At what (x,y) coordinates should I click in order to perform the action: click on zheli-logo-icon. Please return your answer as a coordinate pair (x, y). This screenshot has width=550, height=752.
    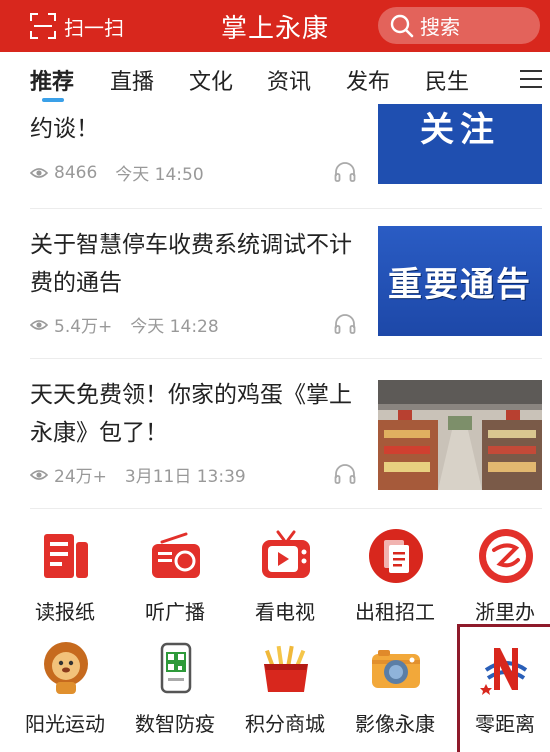
    Looking at the image, I should click on (506, 556).